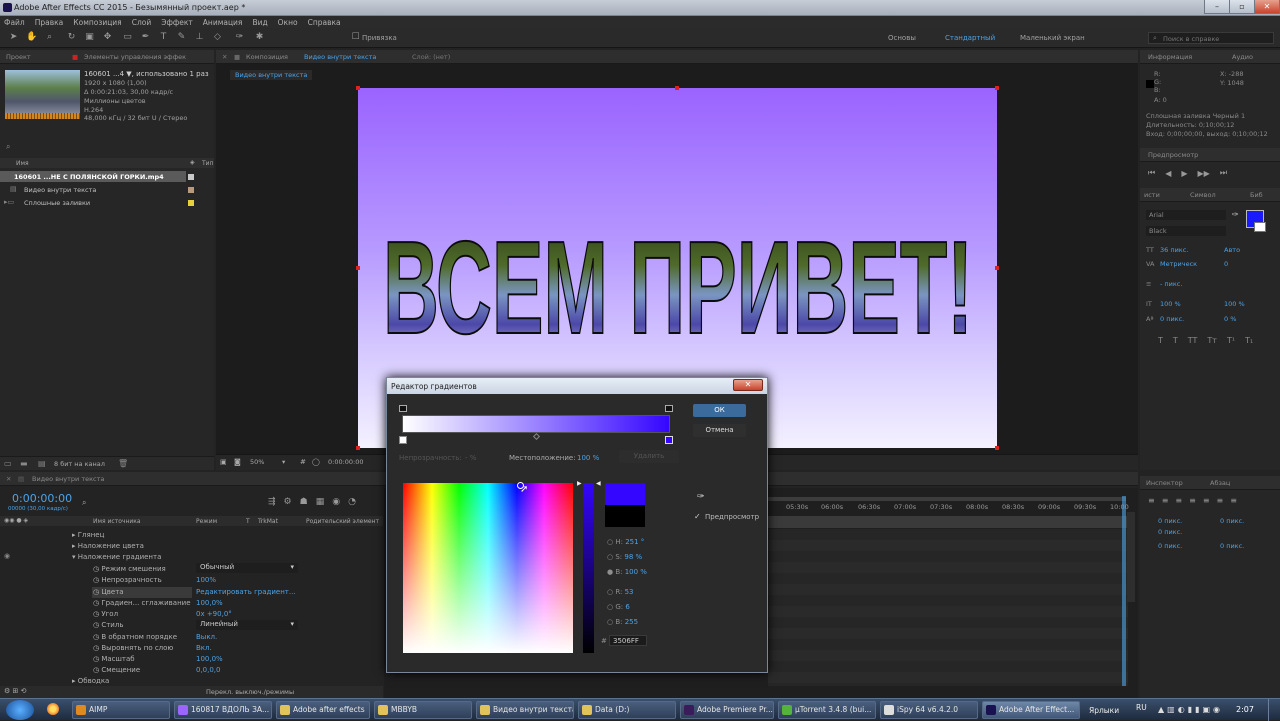 The width and height of the screenshot is (1280, 721). What do you see at coordinates (1260, 227) in the screenshot?
I see `stroke-color-swatch` at bounding box center [1260, 227].